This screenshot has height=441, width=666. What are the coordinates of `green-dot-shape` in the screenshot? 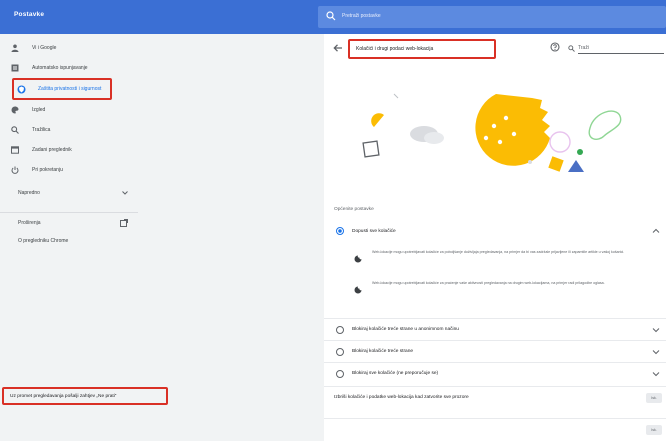 It's located at (580, 152).